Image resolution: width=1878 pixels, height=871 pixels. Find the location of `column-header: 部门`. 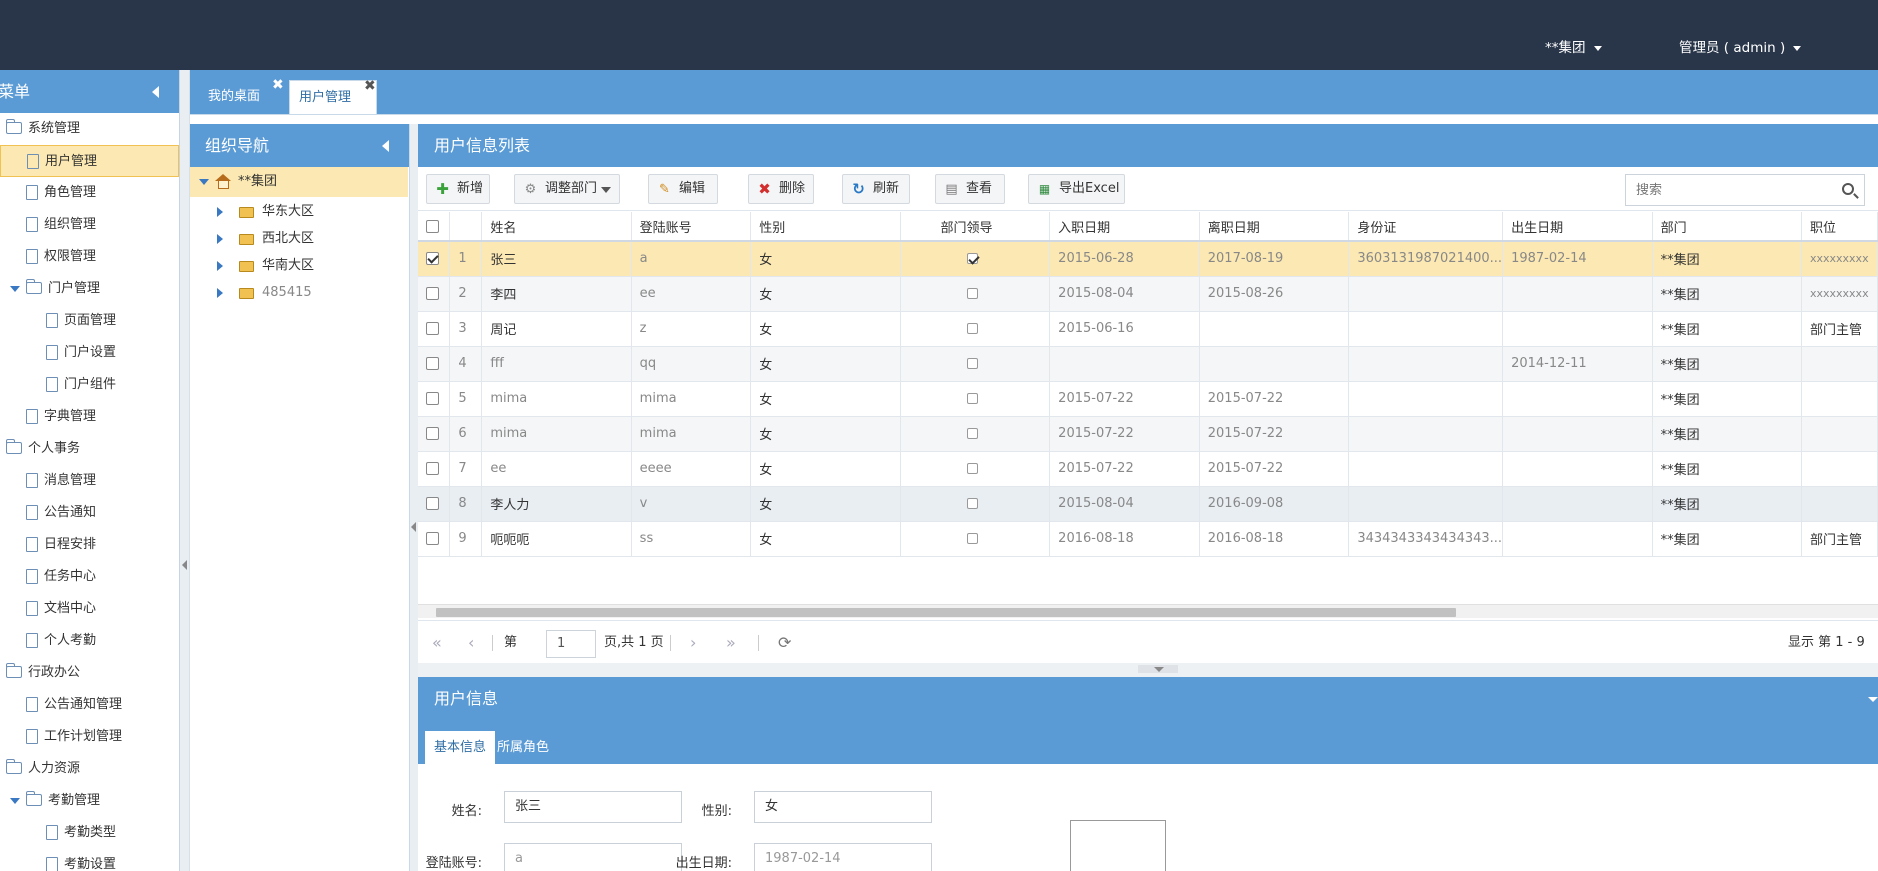

column-header: 部门 is located at coordinates (1727, 227).